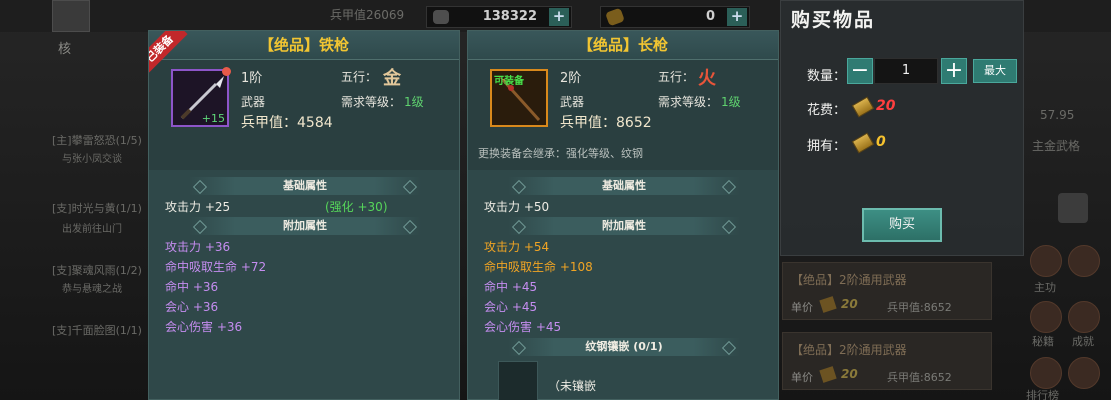 This screenshot has height=400, width=1111. What do you see at coordinates (65, 49) in the screenshot?
I see `side-label: 核` at bounding box center [65, 49].